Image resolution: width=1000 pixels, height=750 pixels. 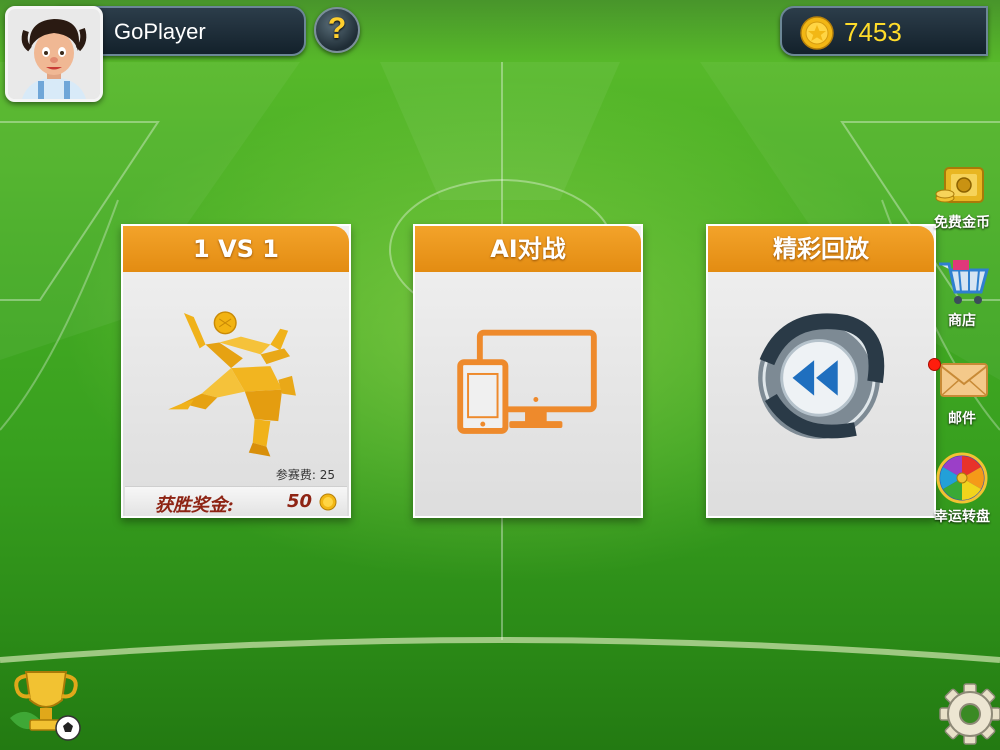 I want to click on free-coins-button: 免费金币, so click(x=962, y=195).